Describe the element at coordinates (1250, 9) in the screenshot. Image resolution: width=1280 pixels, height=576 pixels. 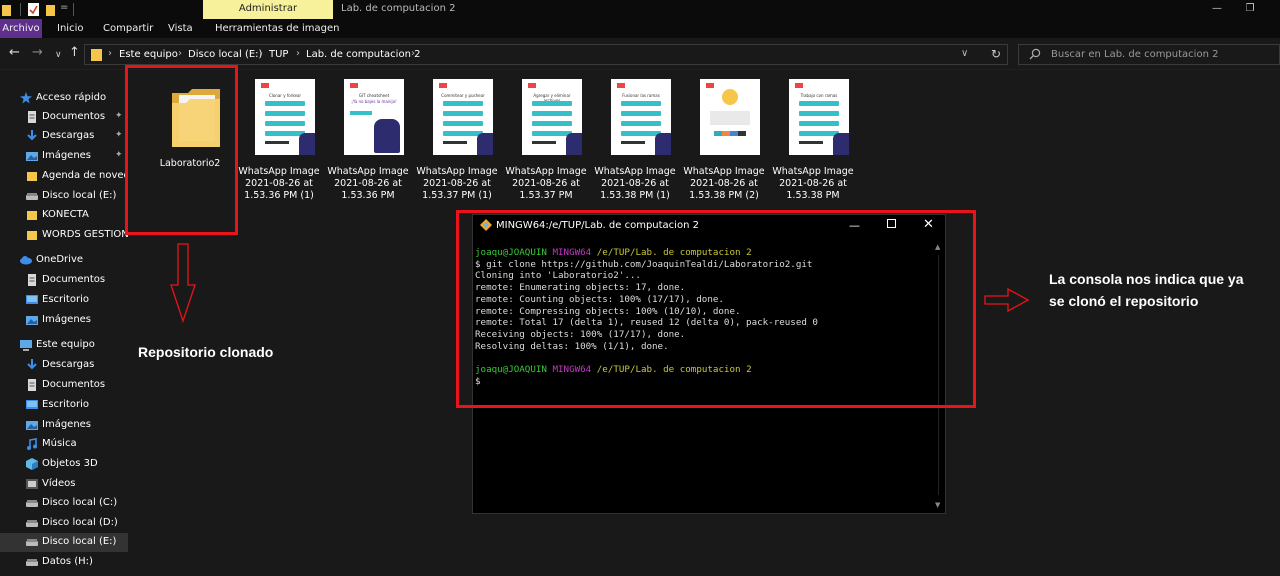
I see `restore-button: ❐` at that location.